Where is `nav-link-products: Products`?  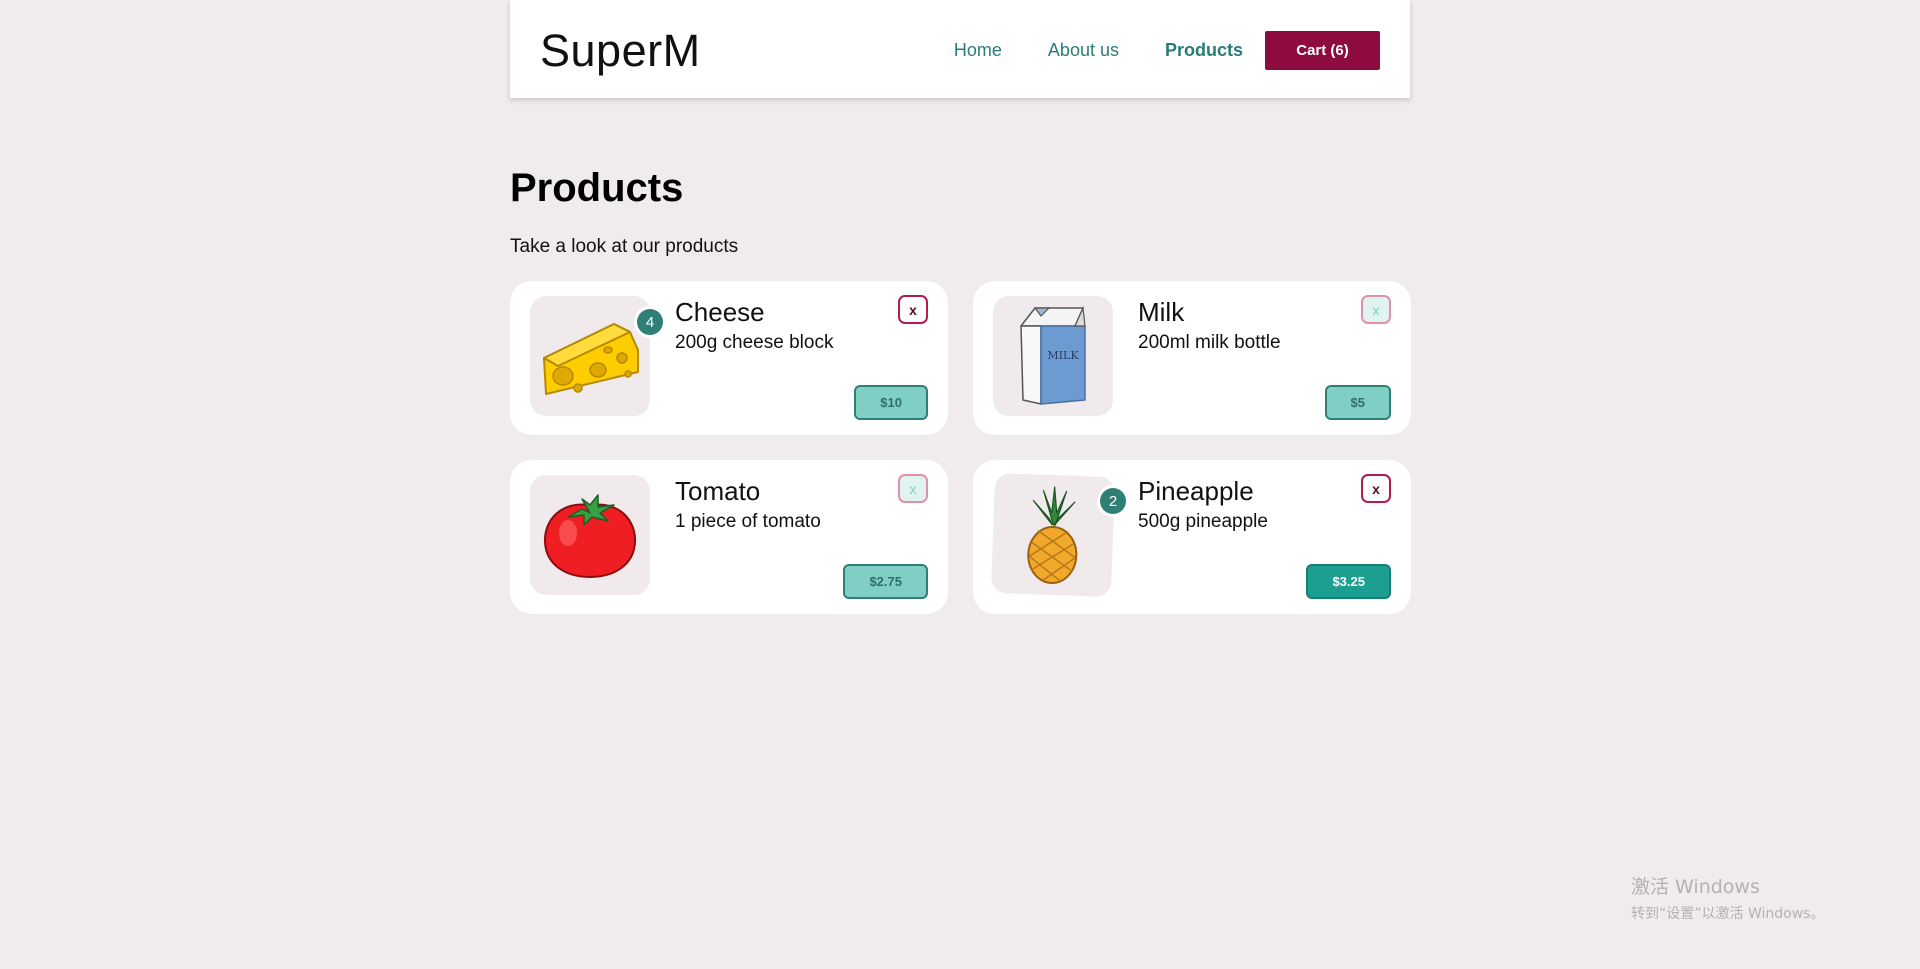 nav-link-products: Products is located at coordinates (1204, 50).